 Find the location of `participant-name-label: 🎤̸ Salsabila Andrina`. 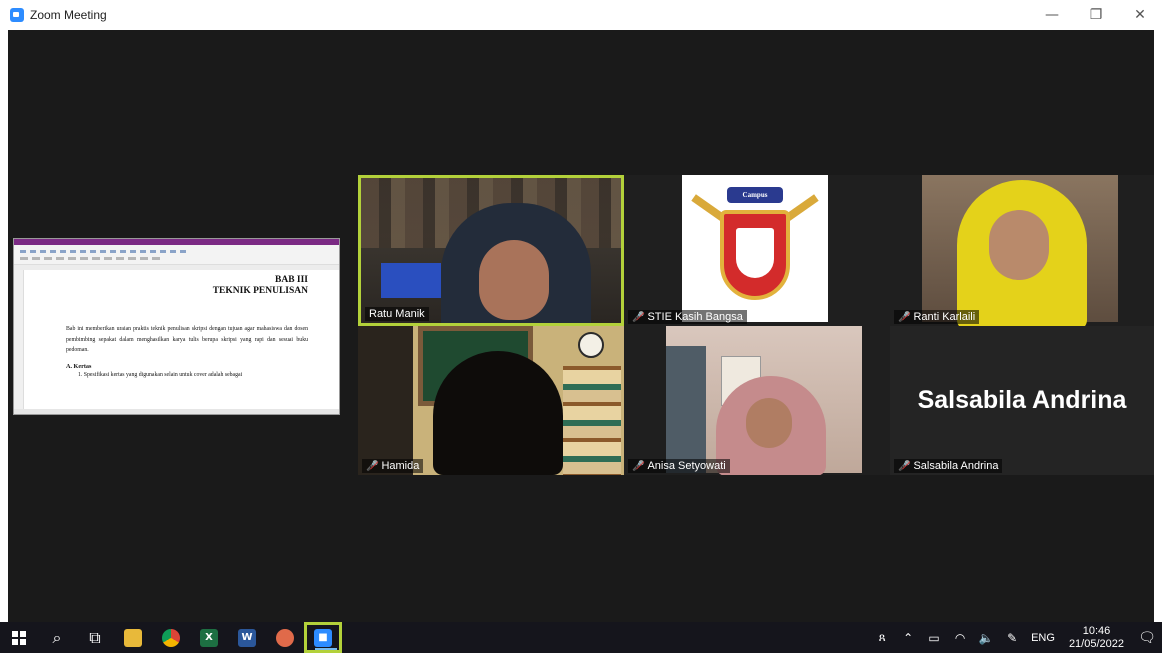

participant-name-label: 🎤̸ Salsabila Andrina is located at coordinates (948, 466).